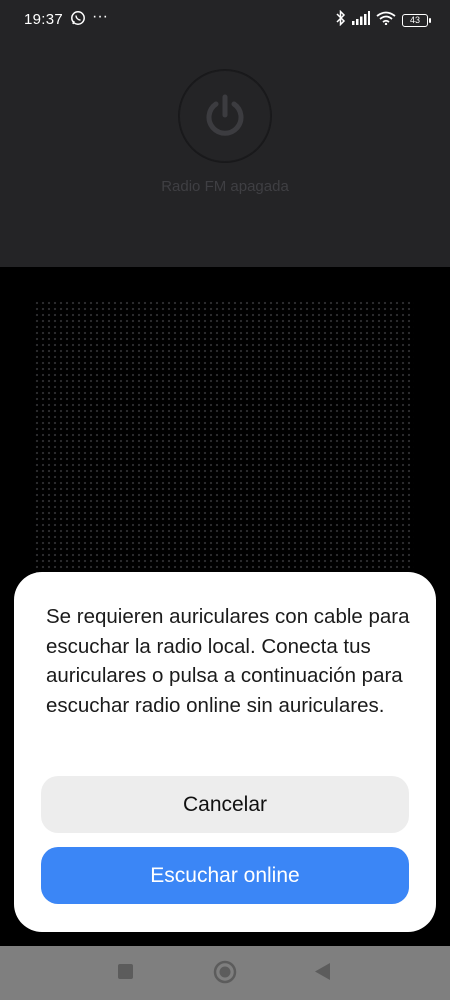 The width and height of the screenshot is (450, 1000). I want to click on home-circle-icon, so click(225, 974).